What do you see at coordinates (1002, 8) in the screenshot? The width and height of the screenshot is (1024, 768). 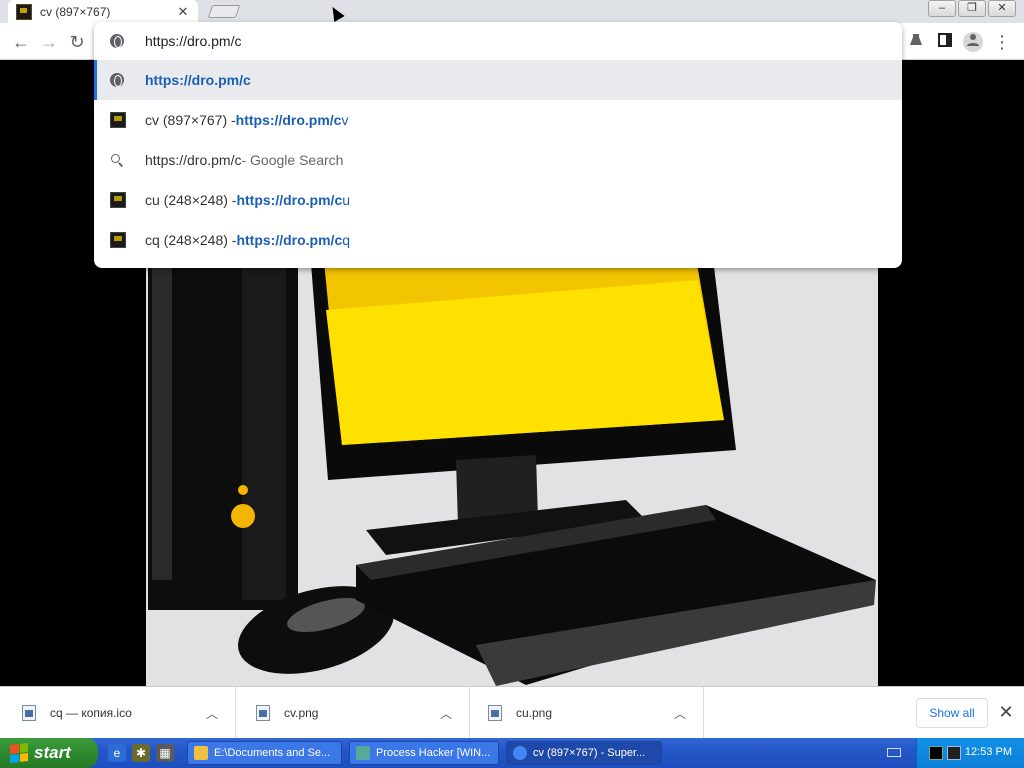 I see `close-window-button: ✕` at bounding box center [1002, 8].